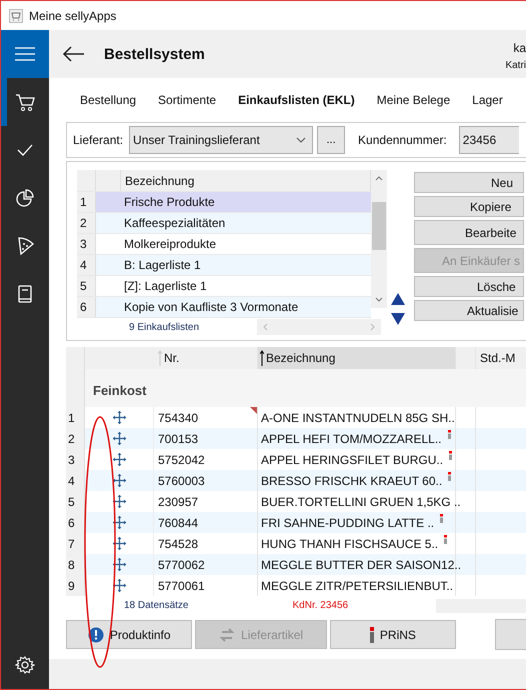 This screenshot has height=690, width=526. I want to click on customer-number-field: 23456, so click(488, 140).